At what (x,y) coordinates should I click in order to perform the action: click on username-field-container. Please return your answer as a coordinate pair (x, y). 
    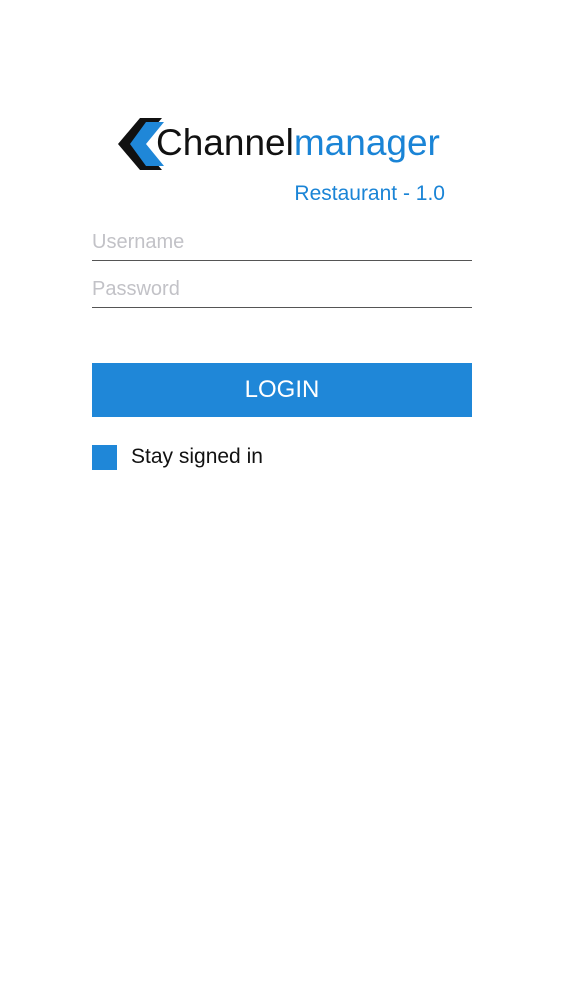
    Looking at the image, I should click on (282, 243).